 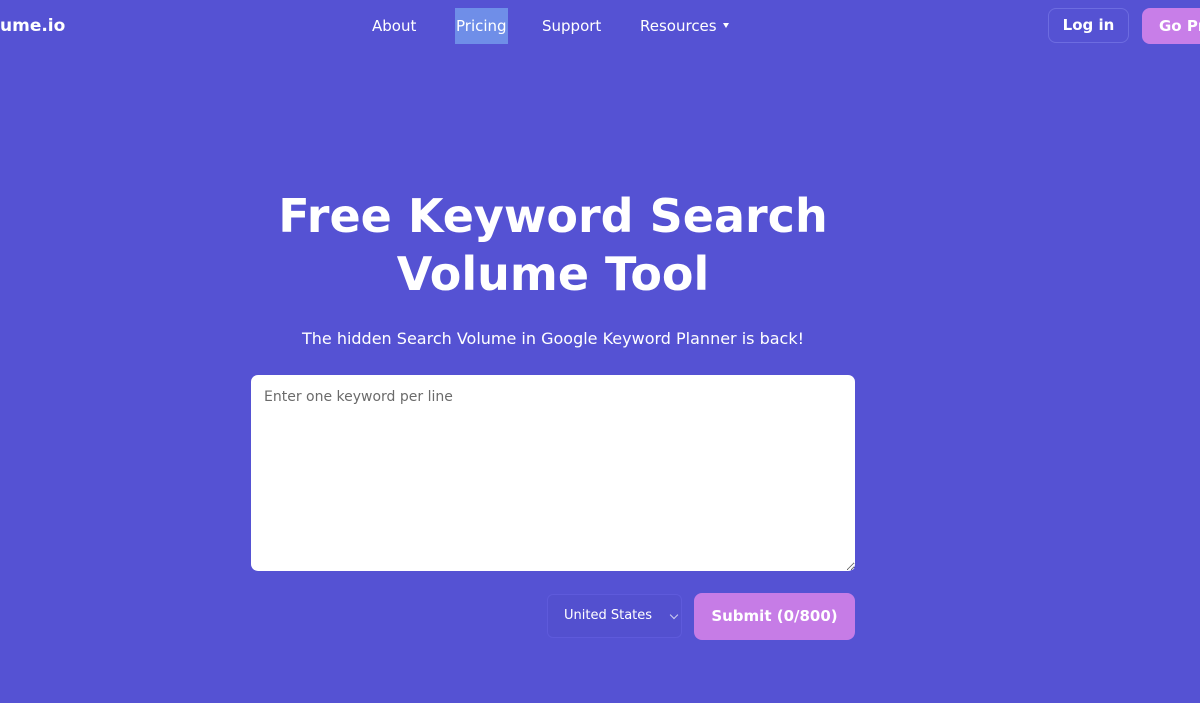 What do you see at coordinates (1088, 25) in the screenshot?
I see `login-button: Log in` at bounding box center [1088, 25].